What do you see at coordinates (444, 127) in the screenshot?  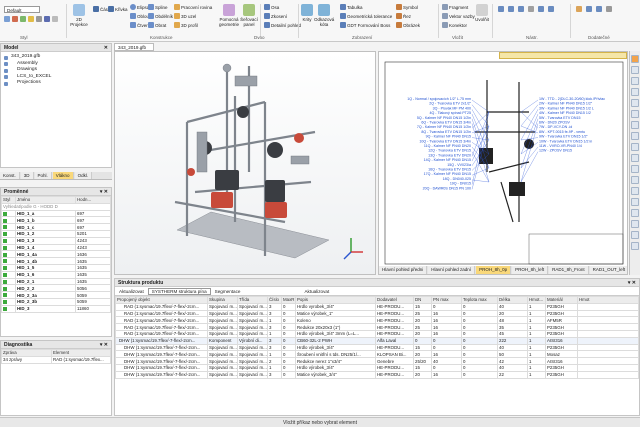 I see `part-label: 7Q - Kalmer NF PN40 DN15 1/2in` at bounding box center [444, 127].